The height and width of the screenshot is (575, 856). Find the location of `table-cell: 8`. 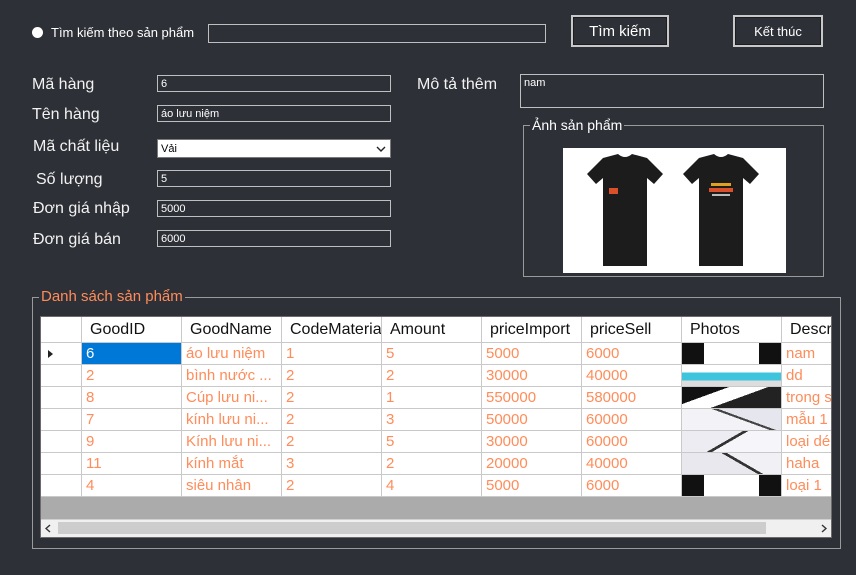

table-cell: 8 is located at coordinates (132, 398).